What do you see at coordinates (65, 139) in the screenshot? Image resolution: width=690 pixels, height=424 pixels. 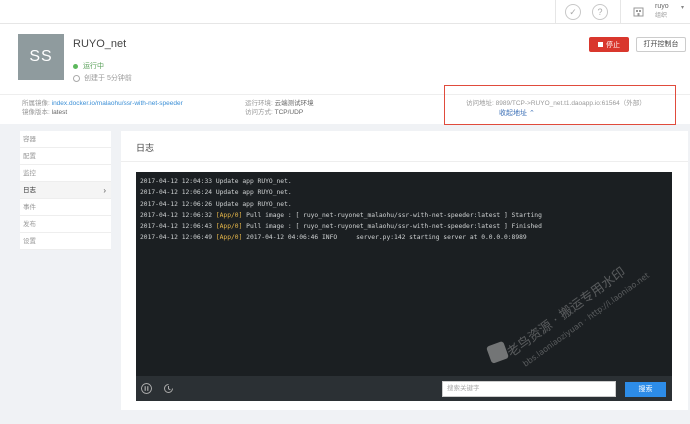 I see `sidebar-item-containers: 容器` at bounding box center [65, 139].